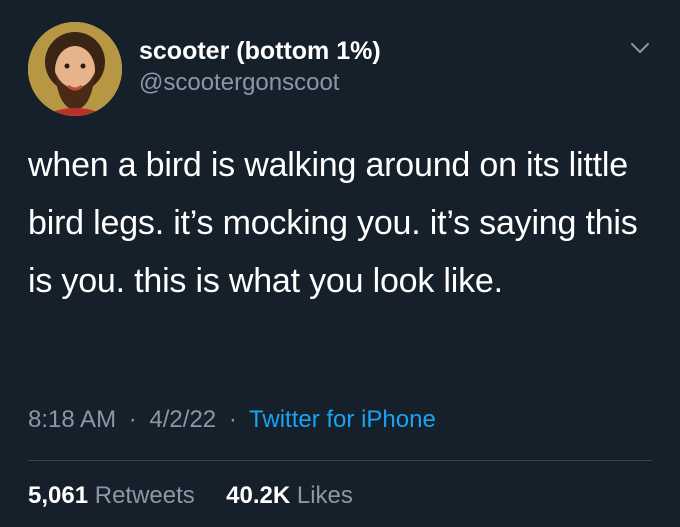 The image size is (680, 527). What do you see at coordinates (342, 419) in the screenshot?
I see `tweet-source-link: Twitter for iPhone` at bounding box center [342, 419].